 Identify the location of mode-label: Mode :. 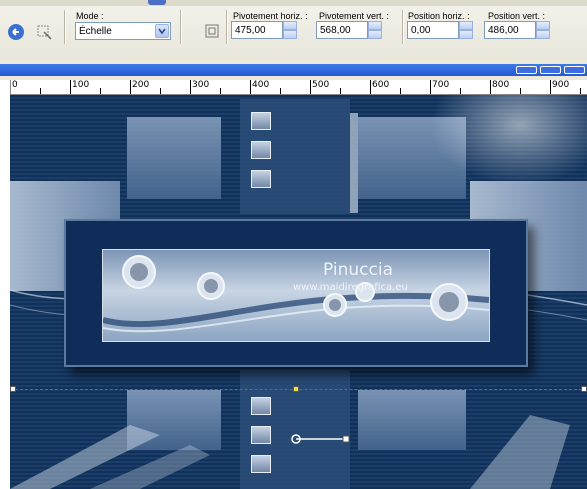
(90, 16).